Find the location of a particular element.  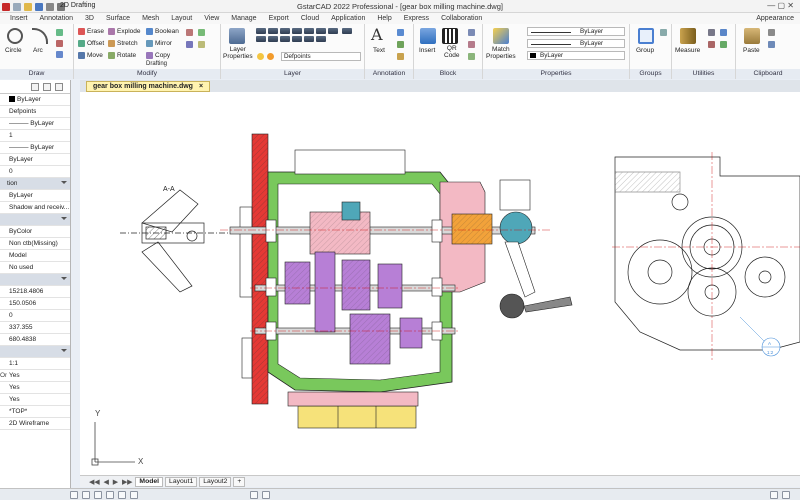

insert-block-icon is located at coordinates (428, 36).